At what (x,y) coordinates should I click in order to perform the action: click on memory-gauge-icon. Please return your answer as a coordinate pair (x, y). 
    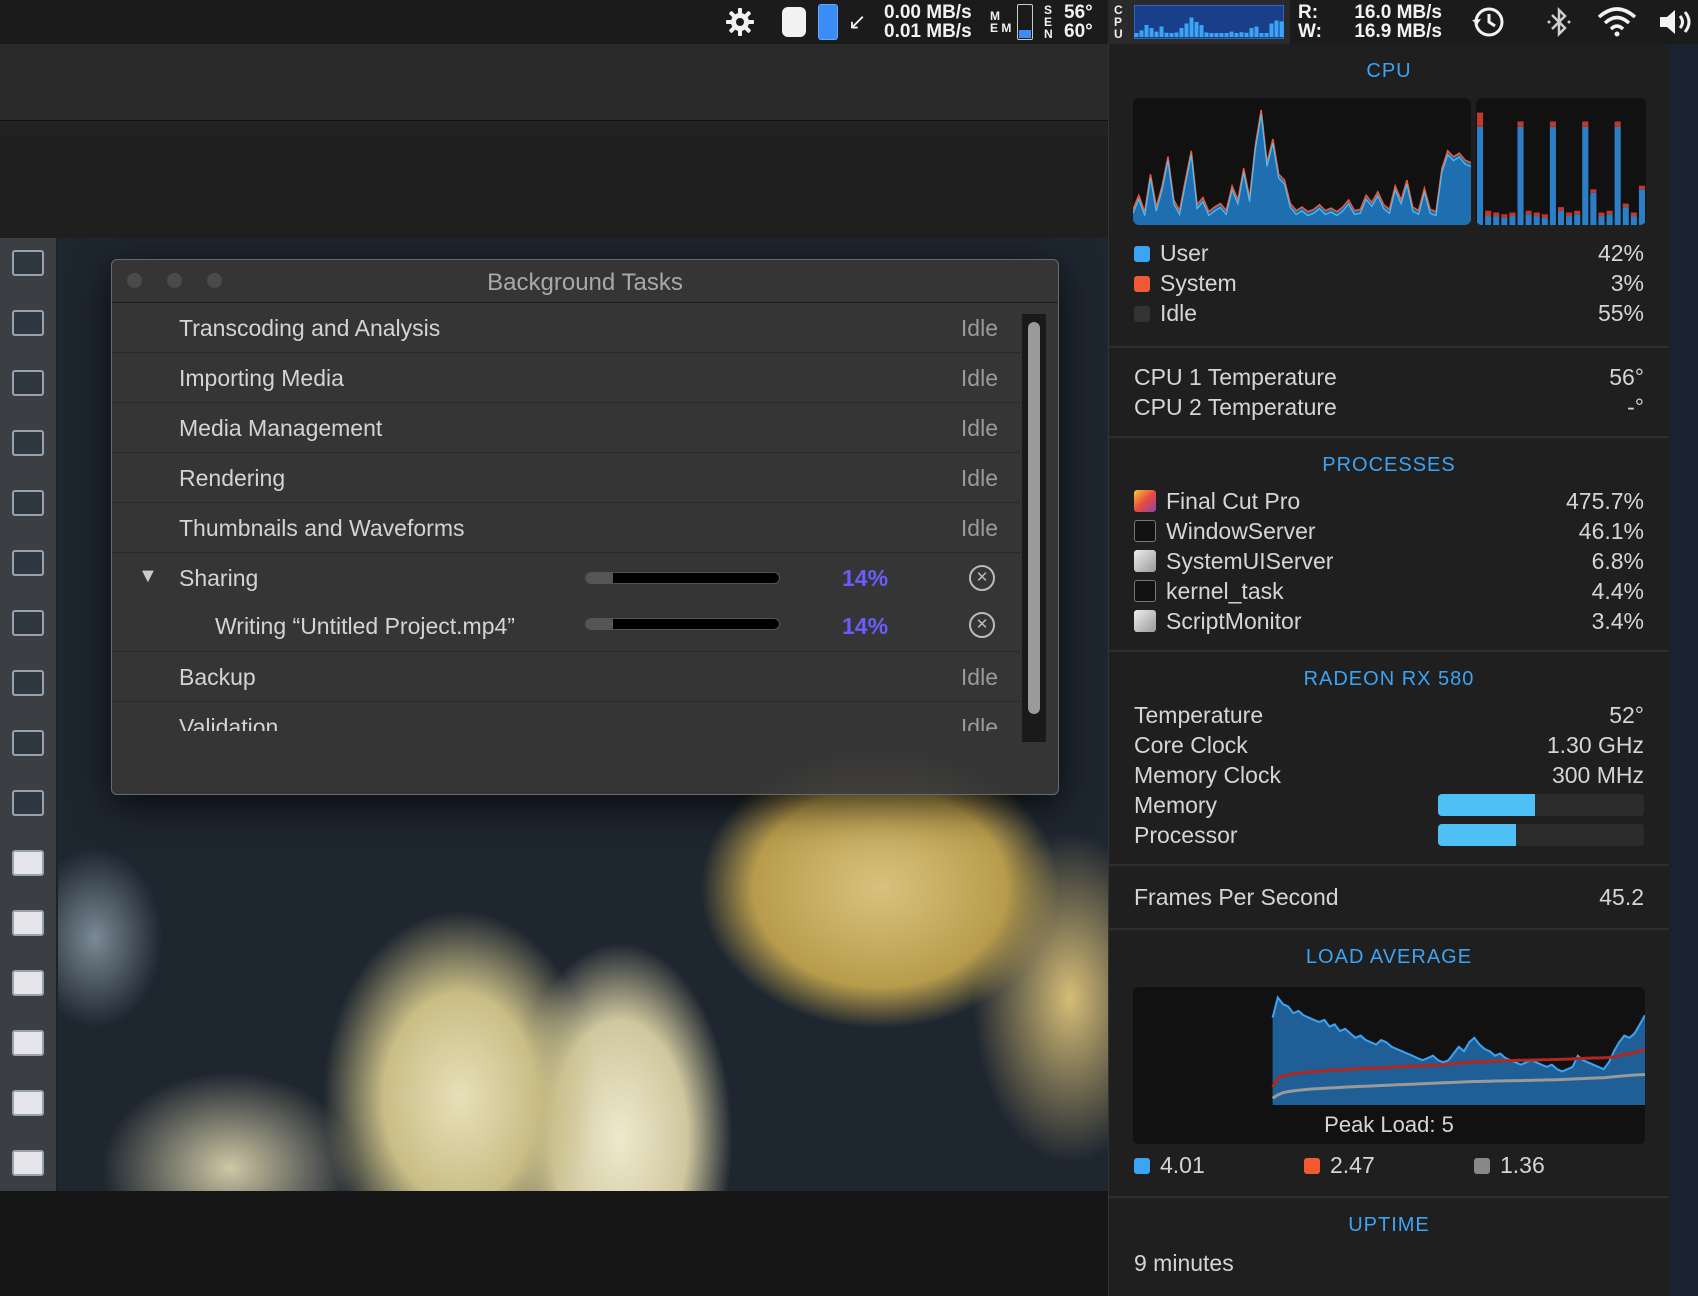
    Looking at the image, I should click on (828, 22).